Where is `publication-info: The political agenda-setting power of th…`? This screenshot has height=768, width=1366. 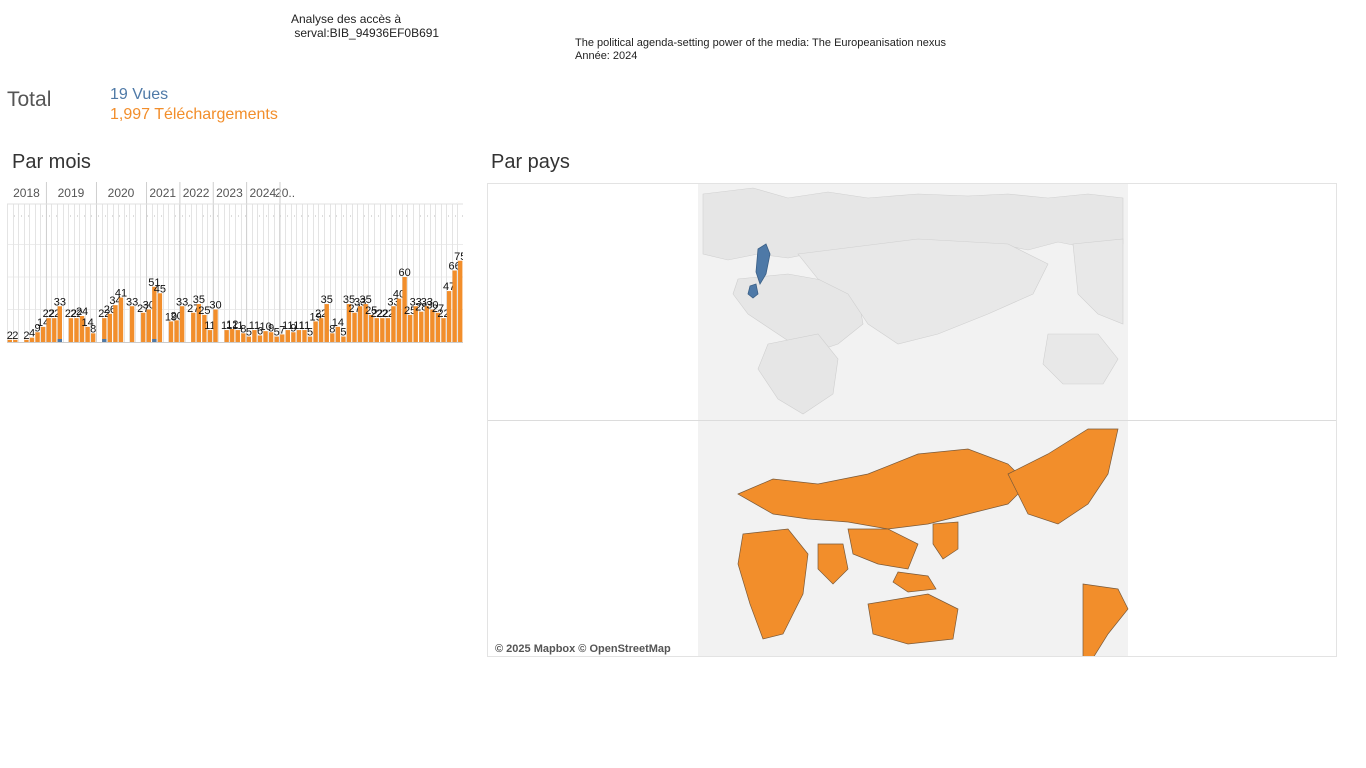 publication-info: The political agenda-setting power of th… is located at coordinates (760, 50).